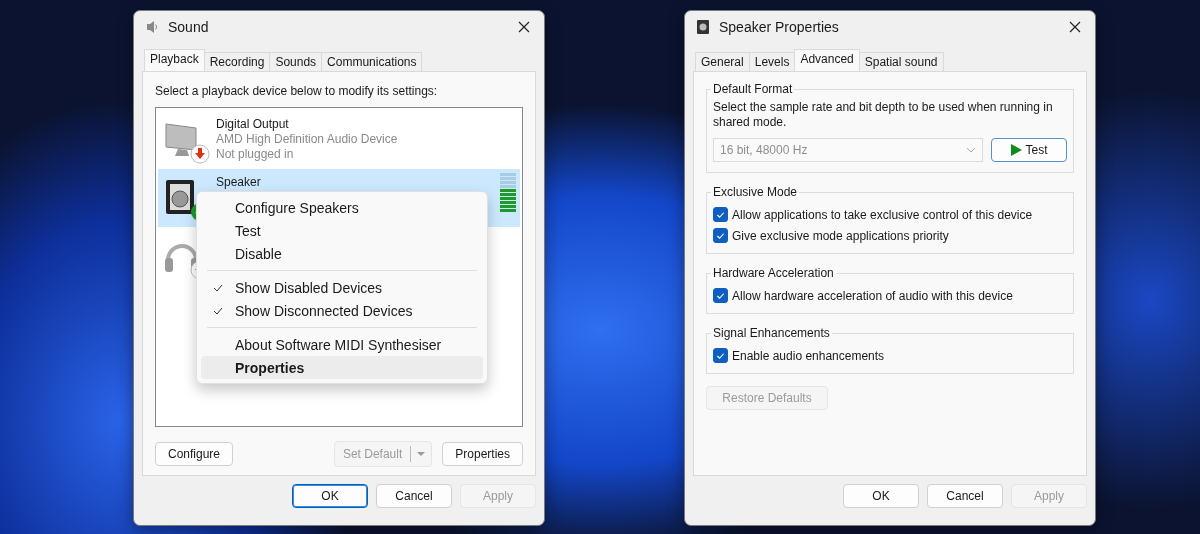  What do you see at coordinates (307, 139) in the screenshot?
I see `device-description: AMD High Definition Audio Device` at bounding box center [307, 139].